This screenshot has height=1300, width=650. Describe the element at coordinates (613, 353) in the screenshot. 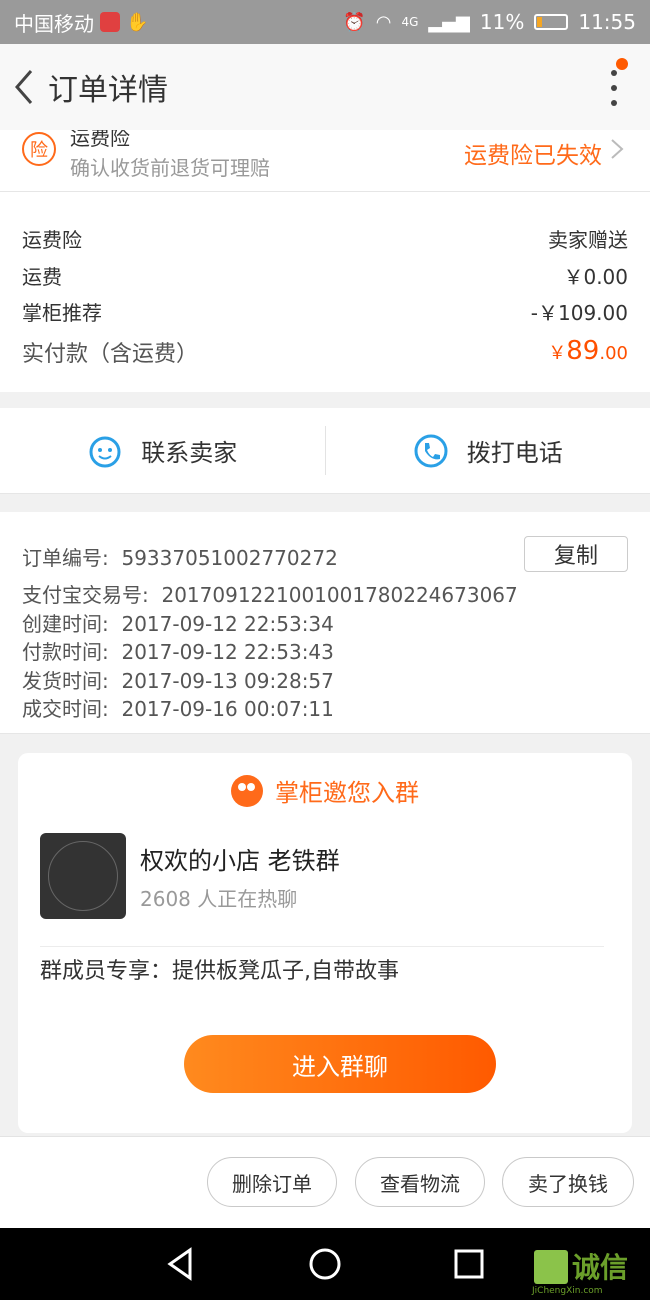

I see `total-decimal: .00` at that location.